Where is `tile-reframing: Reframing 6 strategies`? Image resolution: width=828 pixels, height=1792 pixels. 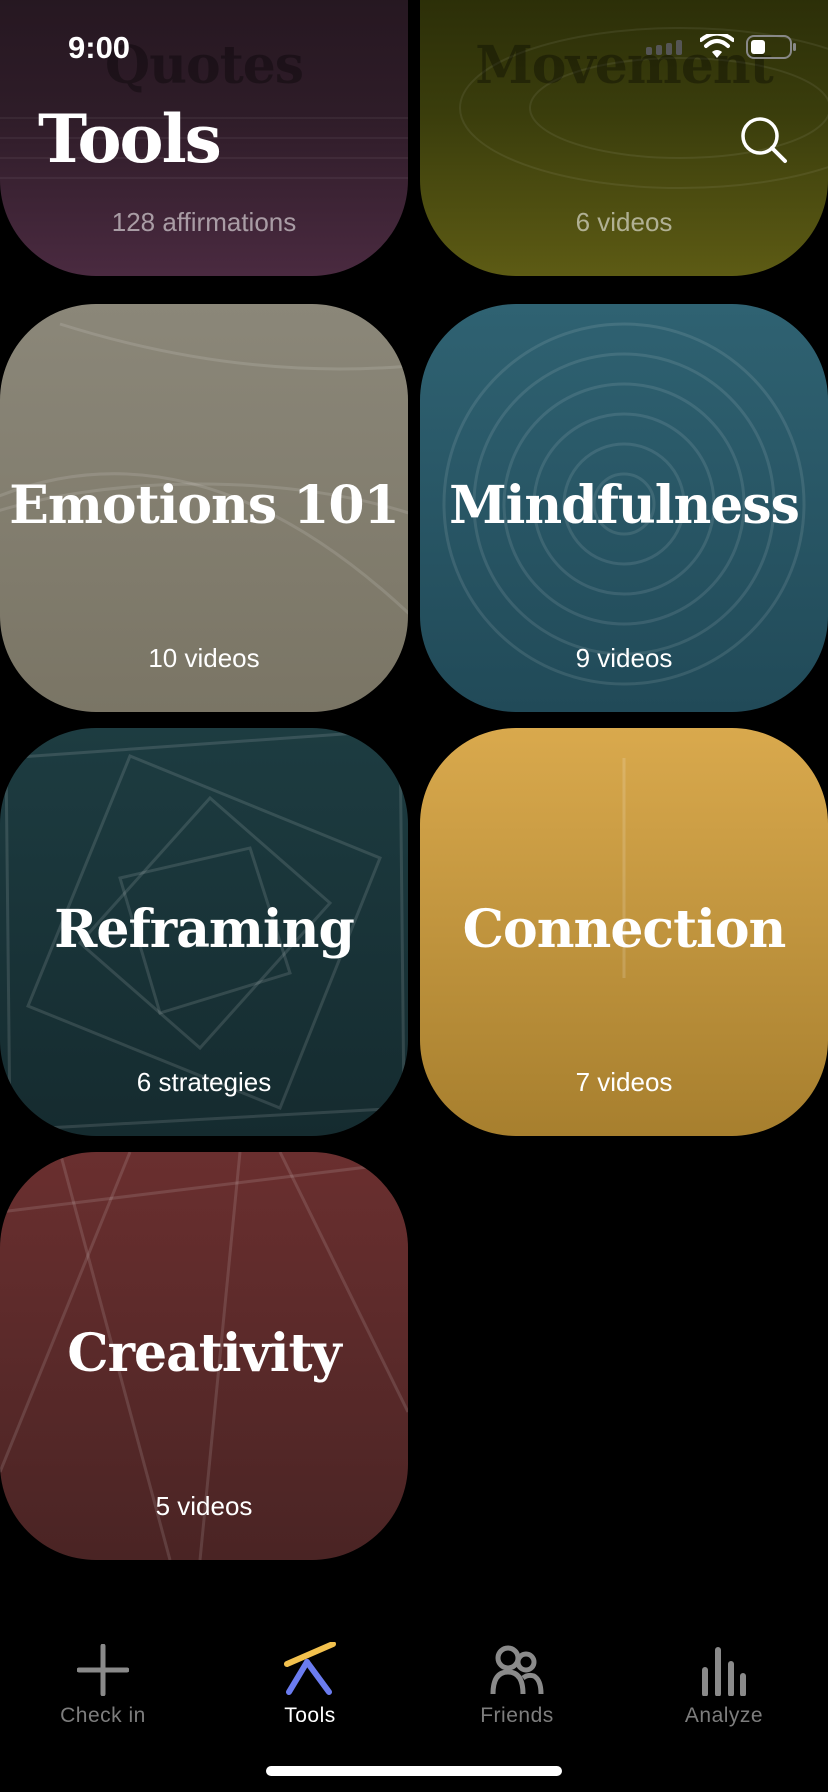 tile-reframing: Reframing 6 strategies is located at coordinates (204, 932).